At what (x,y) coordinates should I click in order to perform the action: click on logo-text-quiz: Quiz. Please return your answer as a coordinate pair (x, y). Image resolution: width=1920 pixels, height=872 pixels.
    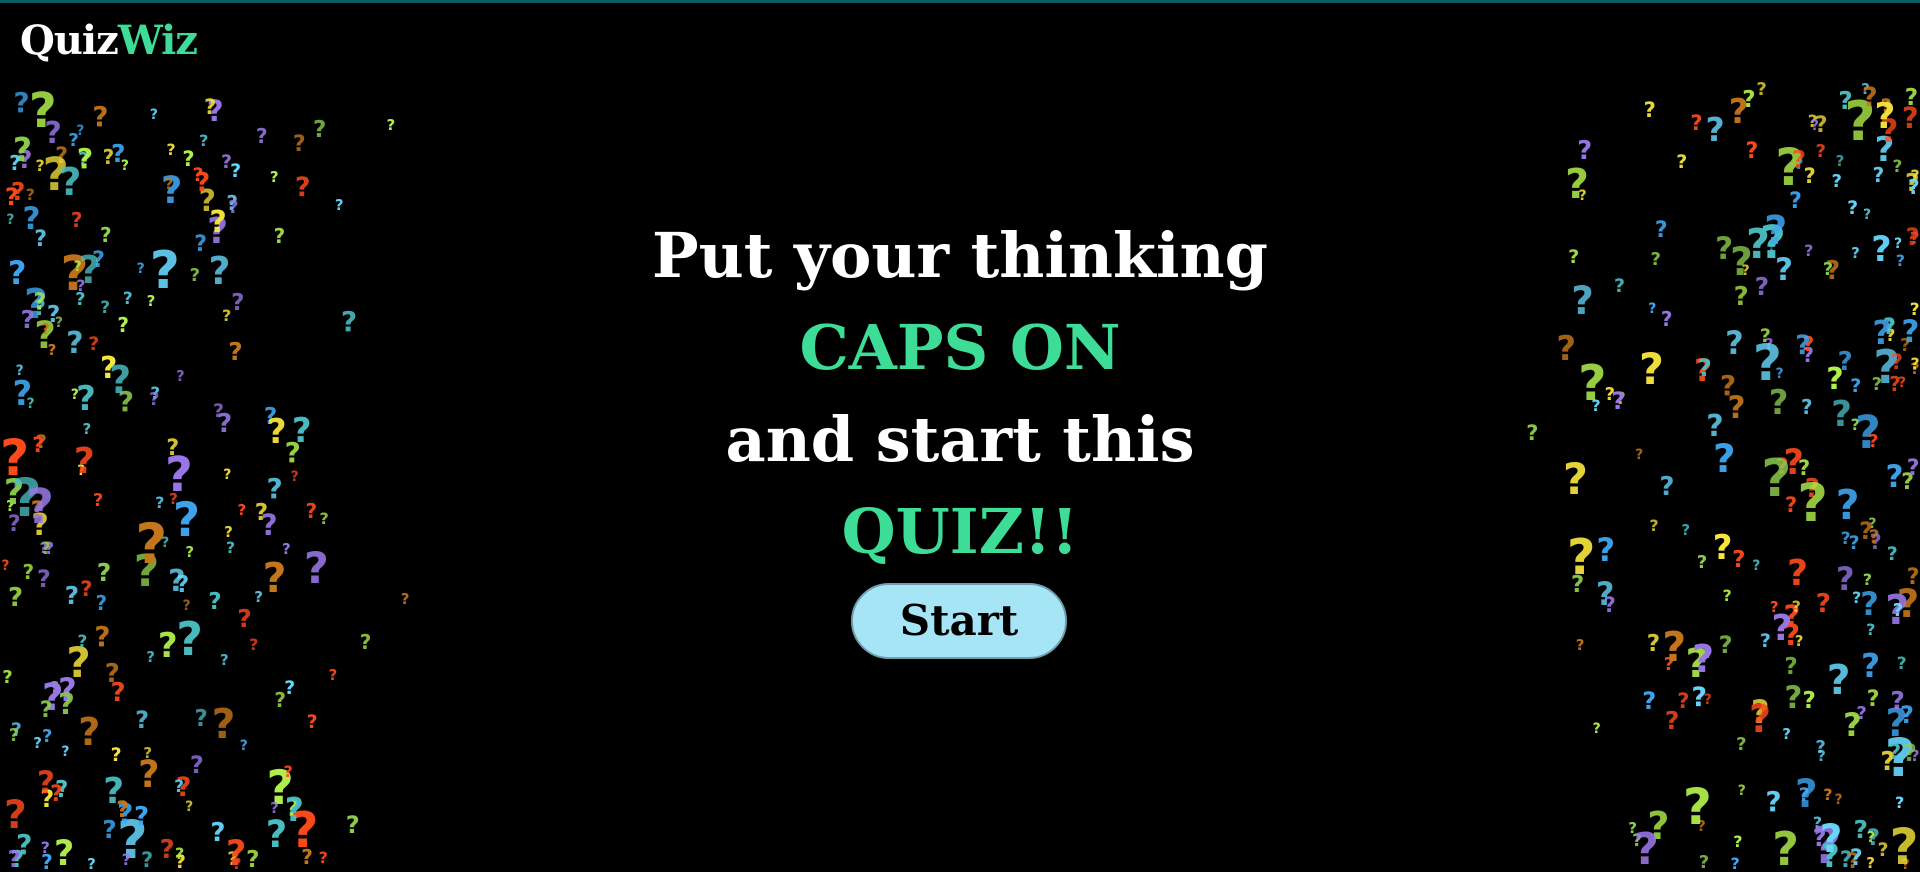
    Looking at the image, I should click on (69, 40).